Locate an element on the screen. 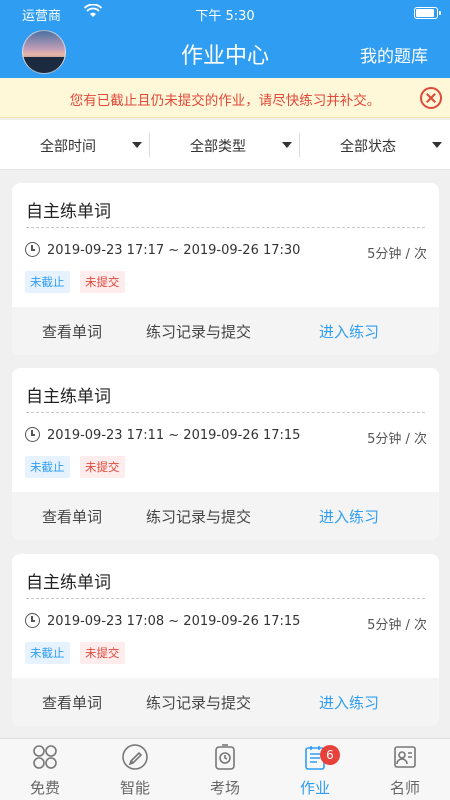 The width and height of the screenshot is (450, 800). close-icon is located at coordinates (431, 98).